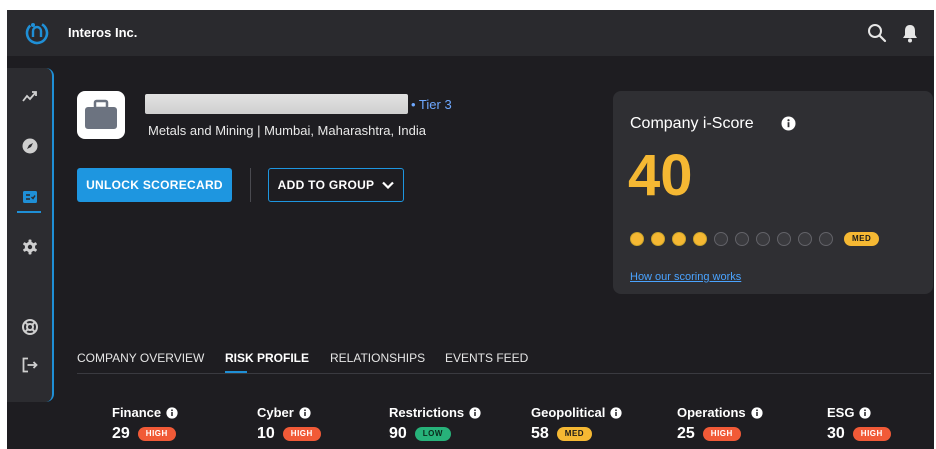 The width and height of the screenshot is (936, 449). I want to click on risk-label: Geopolitical, so click(577, 412).